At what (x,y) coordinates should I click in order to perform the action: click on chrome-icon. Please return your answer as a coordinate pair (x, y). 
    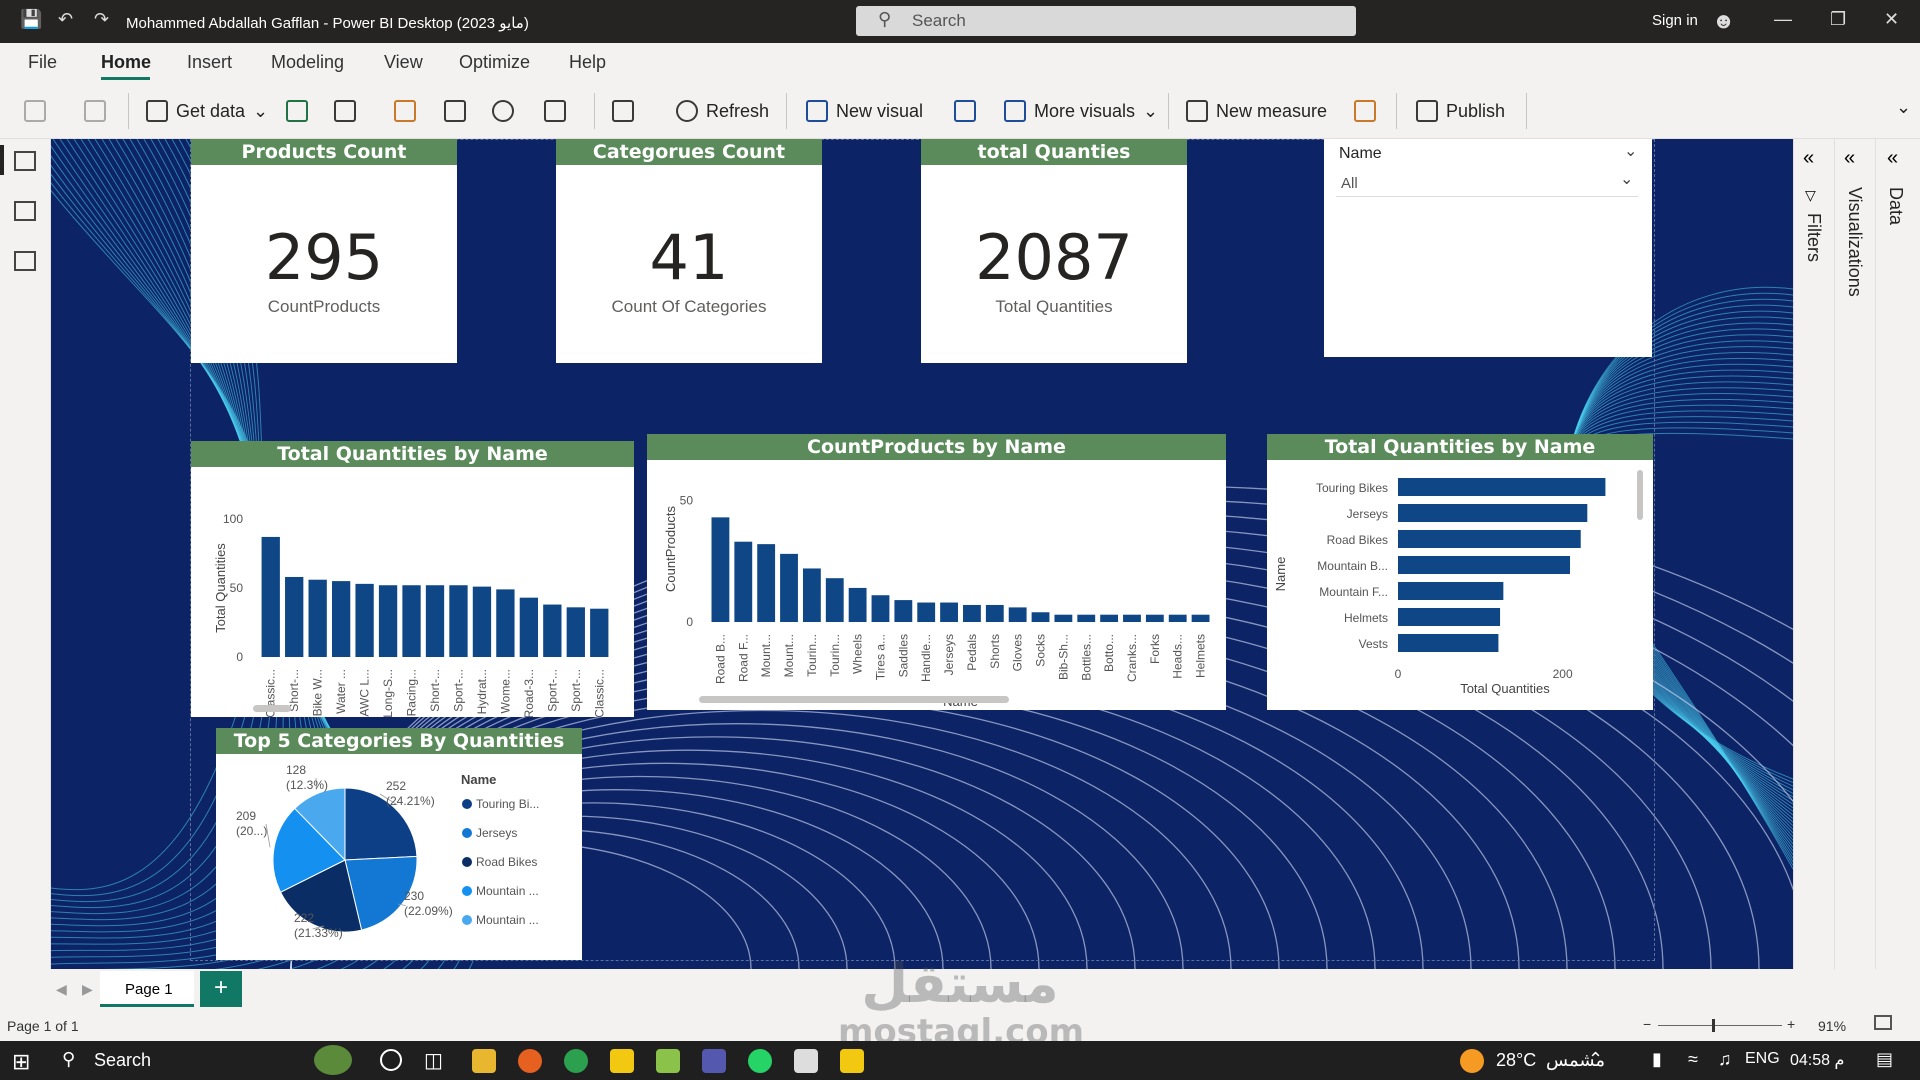
    Looking at the image, I should click on (576, 1061).